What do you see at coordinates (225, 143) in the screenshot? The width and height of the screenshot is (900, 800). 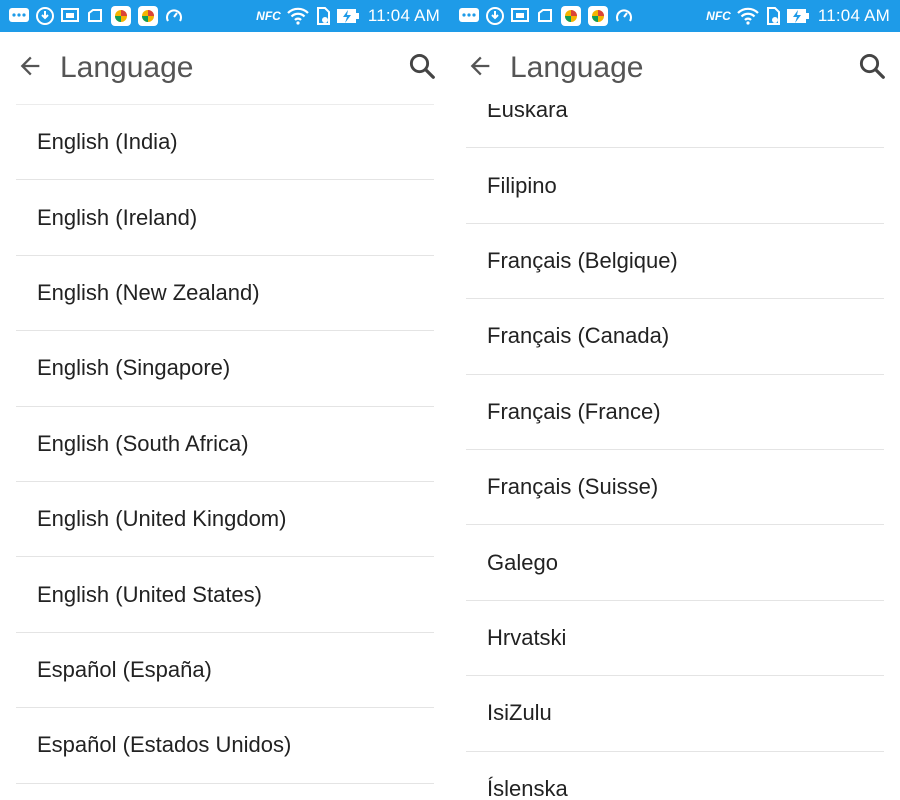 I see `language-item: English (India)` at bounding box center [225, 143].